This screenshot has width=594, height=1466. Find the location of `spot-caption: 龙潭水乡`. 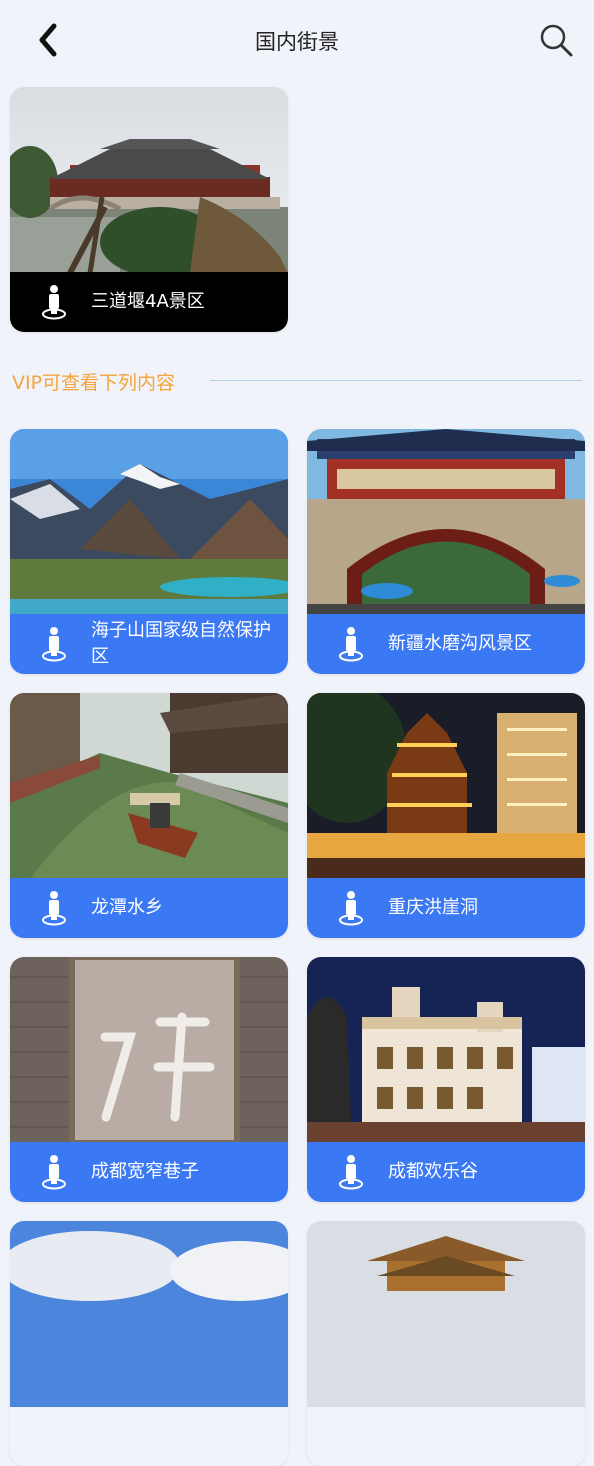

spot-caption: 龙潭水乡 is located at coordinates (149, 908).